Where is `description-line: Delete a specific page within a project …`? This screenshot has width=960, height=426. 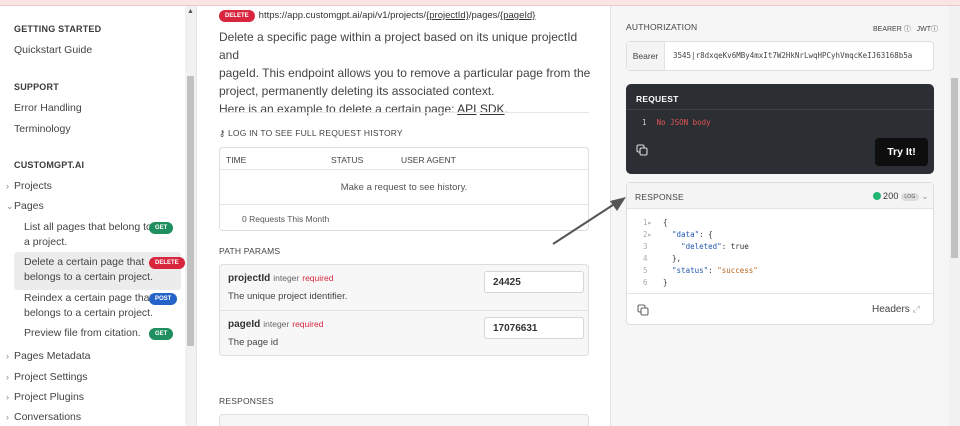
description-line: Delete a specific page within a project … is located at coordinates (398, 46).